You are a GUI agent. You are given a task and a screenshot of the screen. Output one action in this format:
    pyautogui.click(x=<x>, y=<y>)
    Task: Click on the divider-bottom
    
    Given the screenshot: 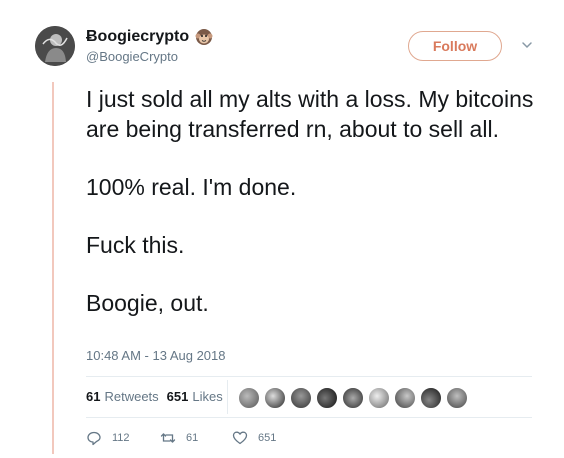 What is the action you would take?
    pyautogui.click(x=309, y=417)
    